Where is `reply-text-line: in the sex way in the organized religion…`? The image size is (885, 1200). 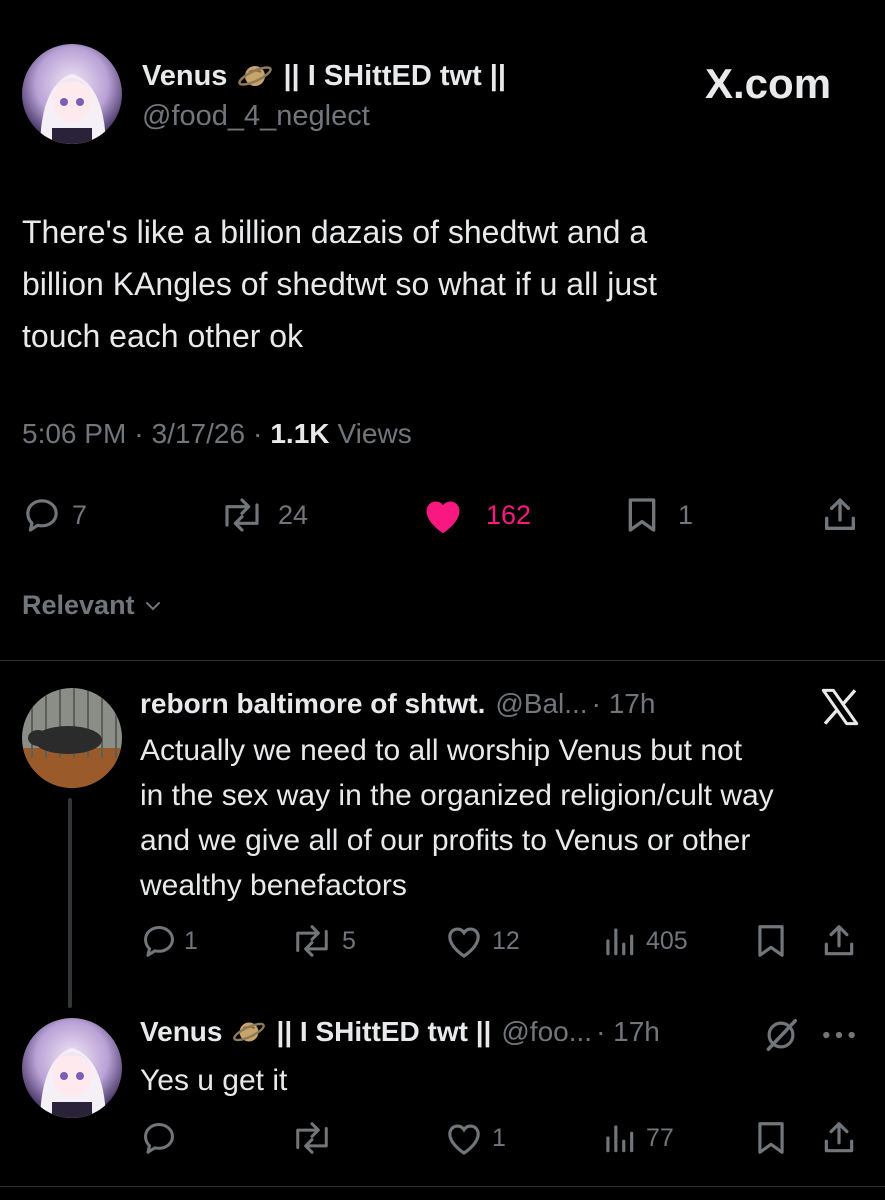 reply-text-line: in the sex way in the organized religion… is located at coordinates (457, 795).